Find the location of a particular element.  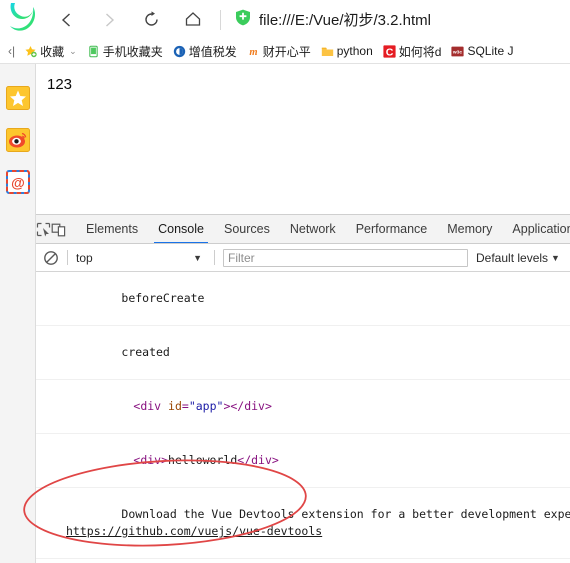

browser-toolbar: file:///E:/Vue/初步/3.2.html is located at coordinates (285, 19).